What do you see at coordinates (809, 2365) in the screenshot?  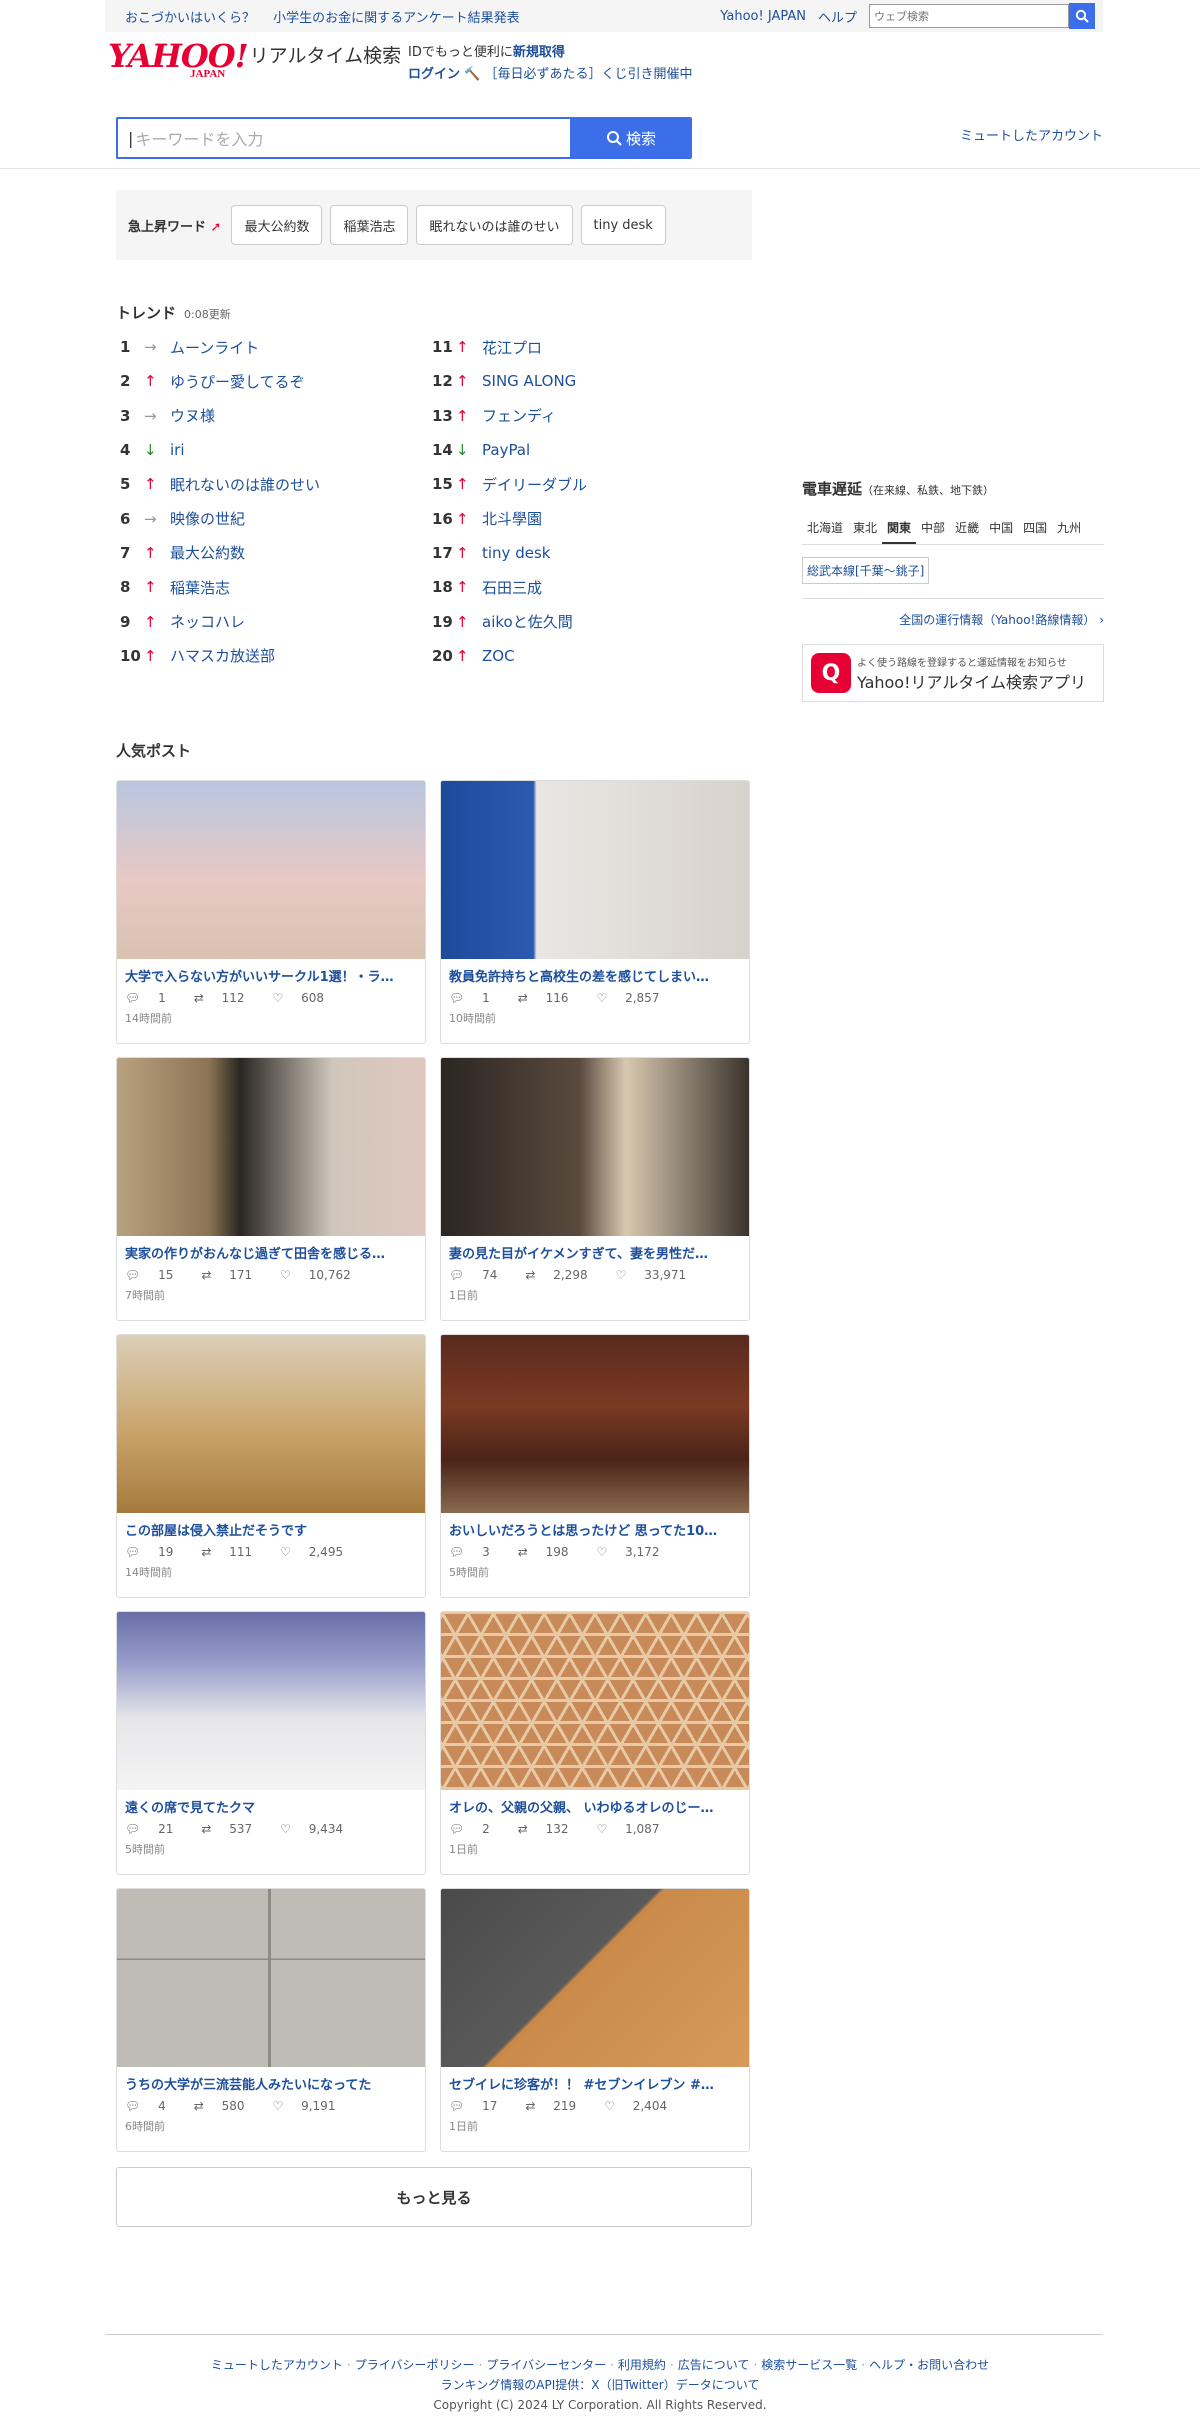 I see `footer-link: 検索サービス一覧` at bounding box center [809, 2365].